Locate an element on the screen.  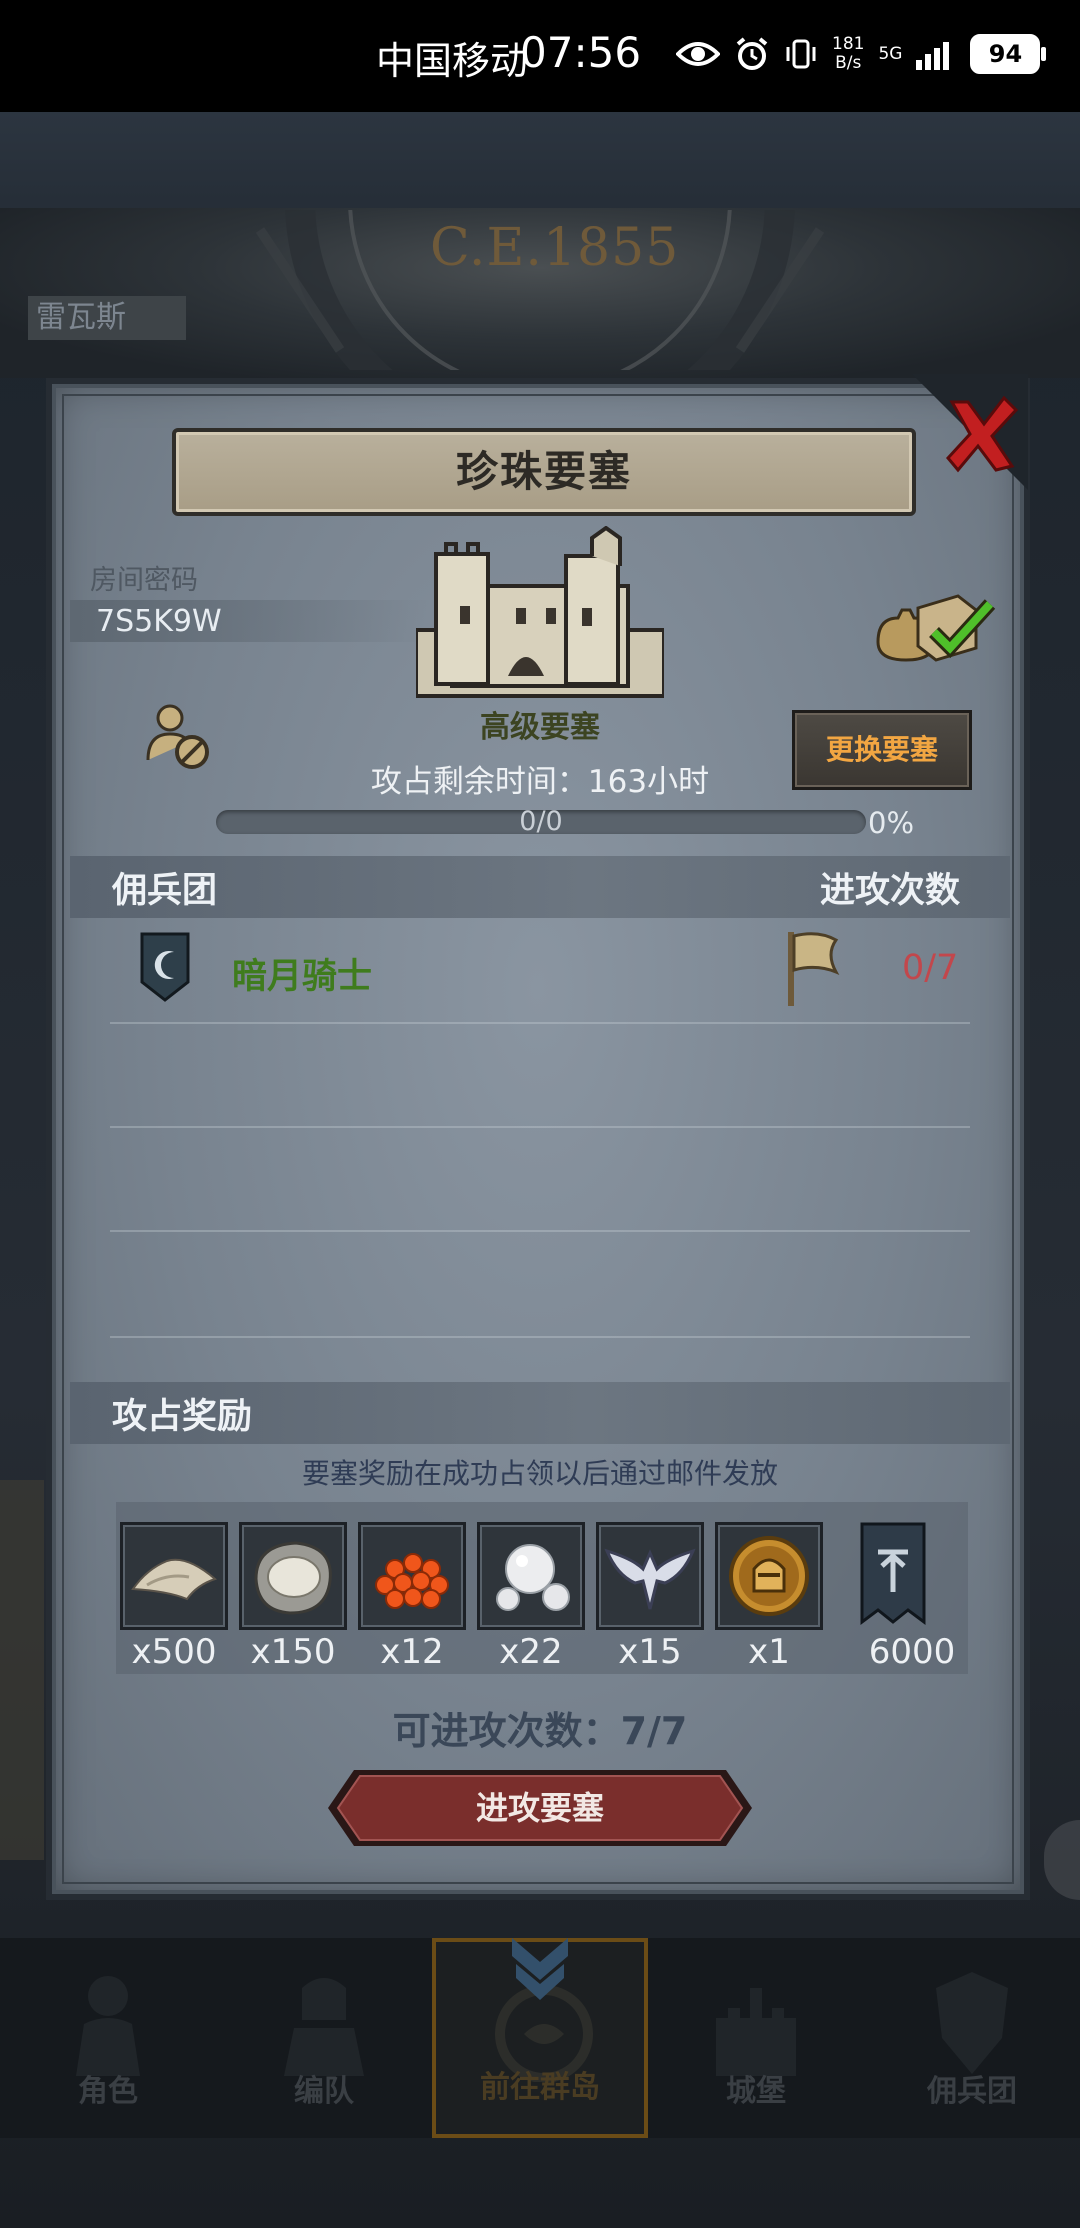
reward-item: x22 is located at coordinates (531, 1597).